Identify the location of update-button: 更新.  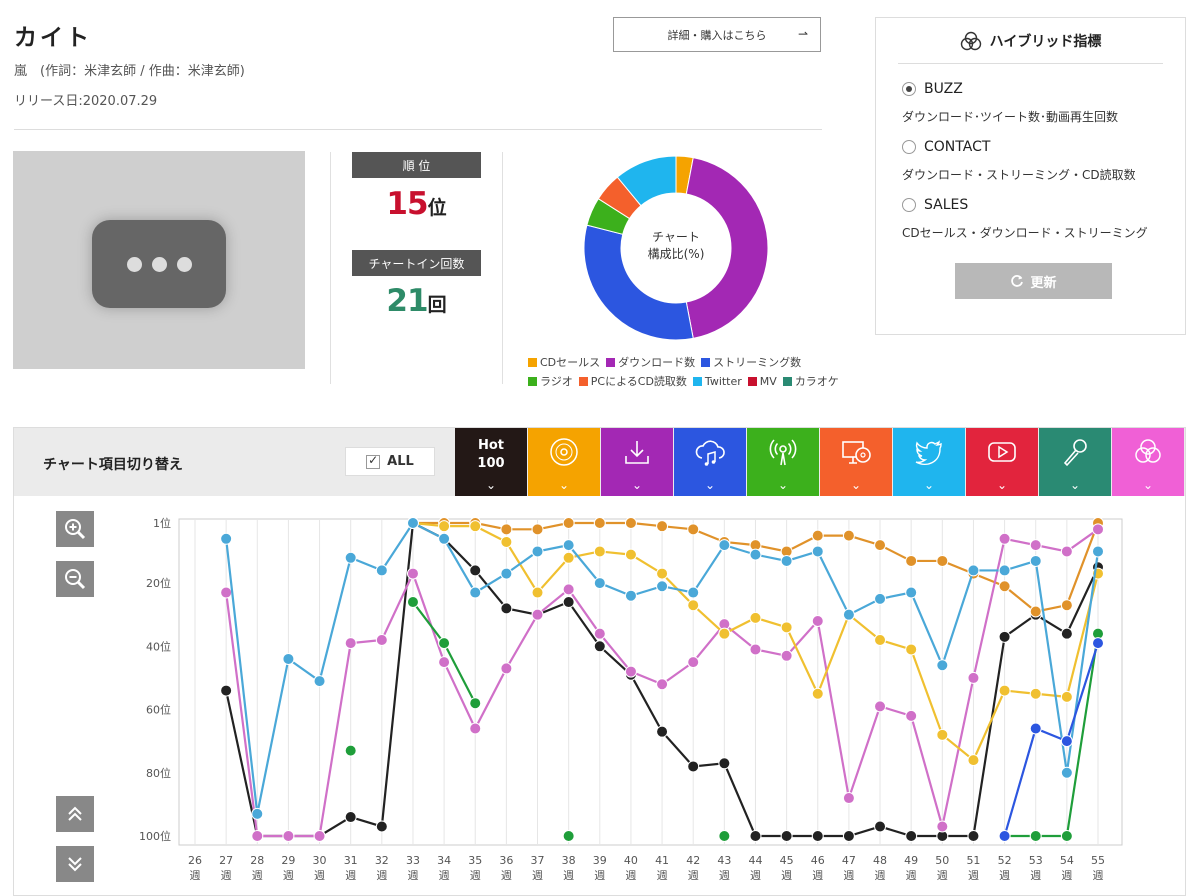
(1033, 281).